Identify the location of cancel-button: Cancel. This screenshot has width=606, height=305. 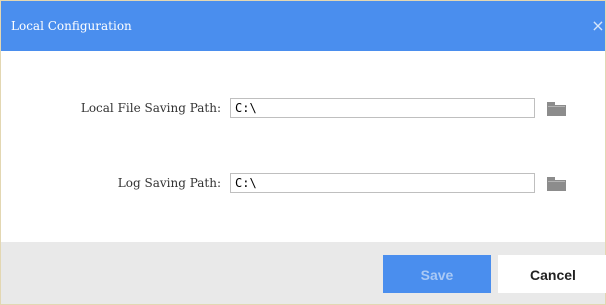
(552, 274).